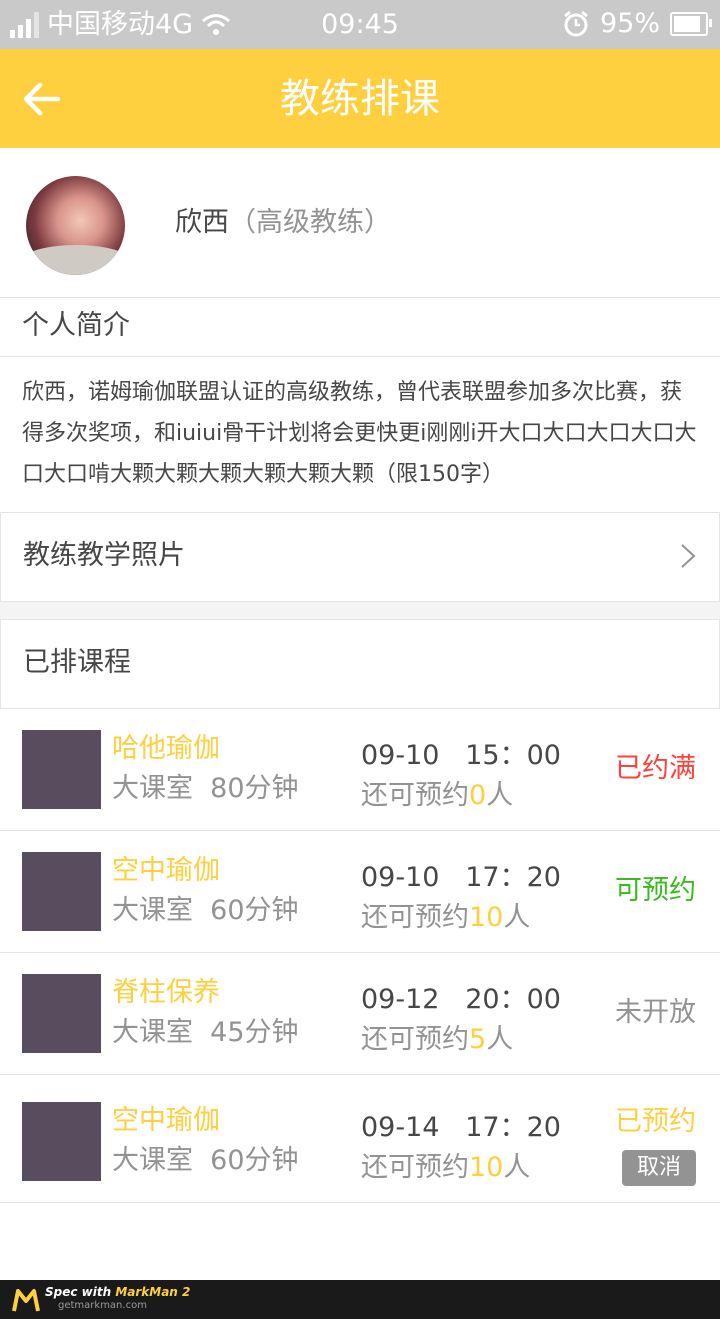 This screenshot has width=720, height=1319. I want to click on coach-name-line: 欣西（高级教练）, so click(283, 223).